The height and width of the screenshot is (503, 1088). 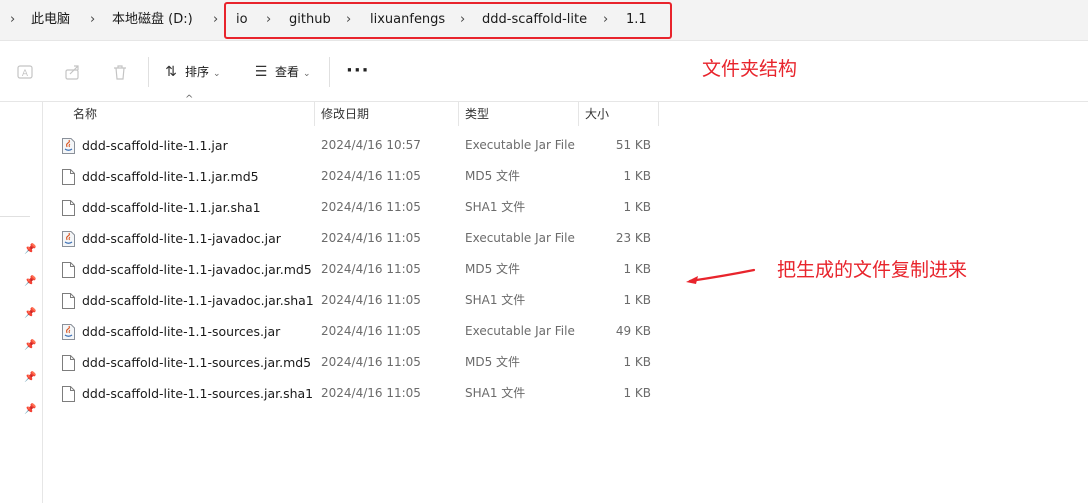 What do you see at coordinates (171, 72) in the screenshot?
I see `sort-icon: ⇅` at bounding box center [171, 72].